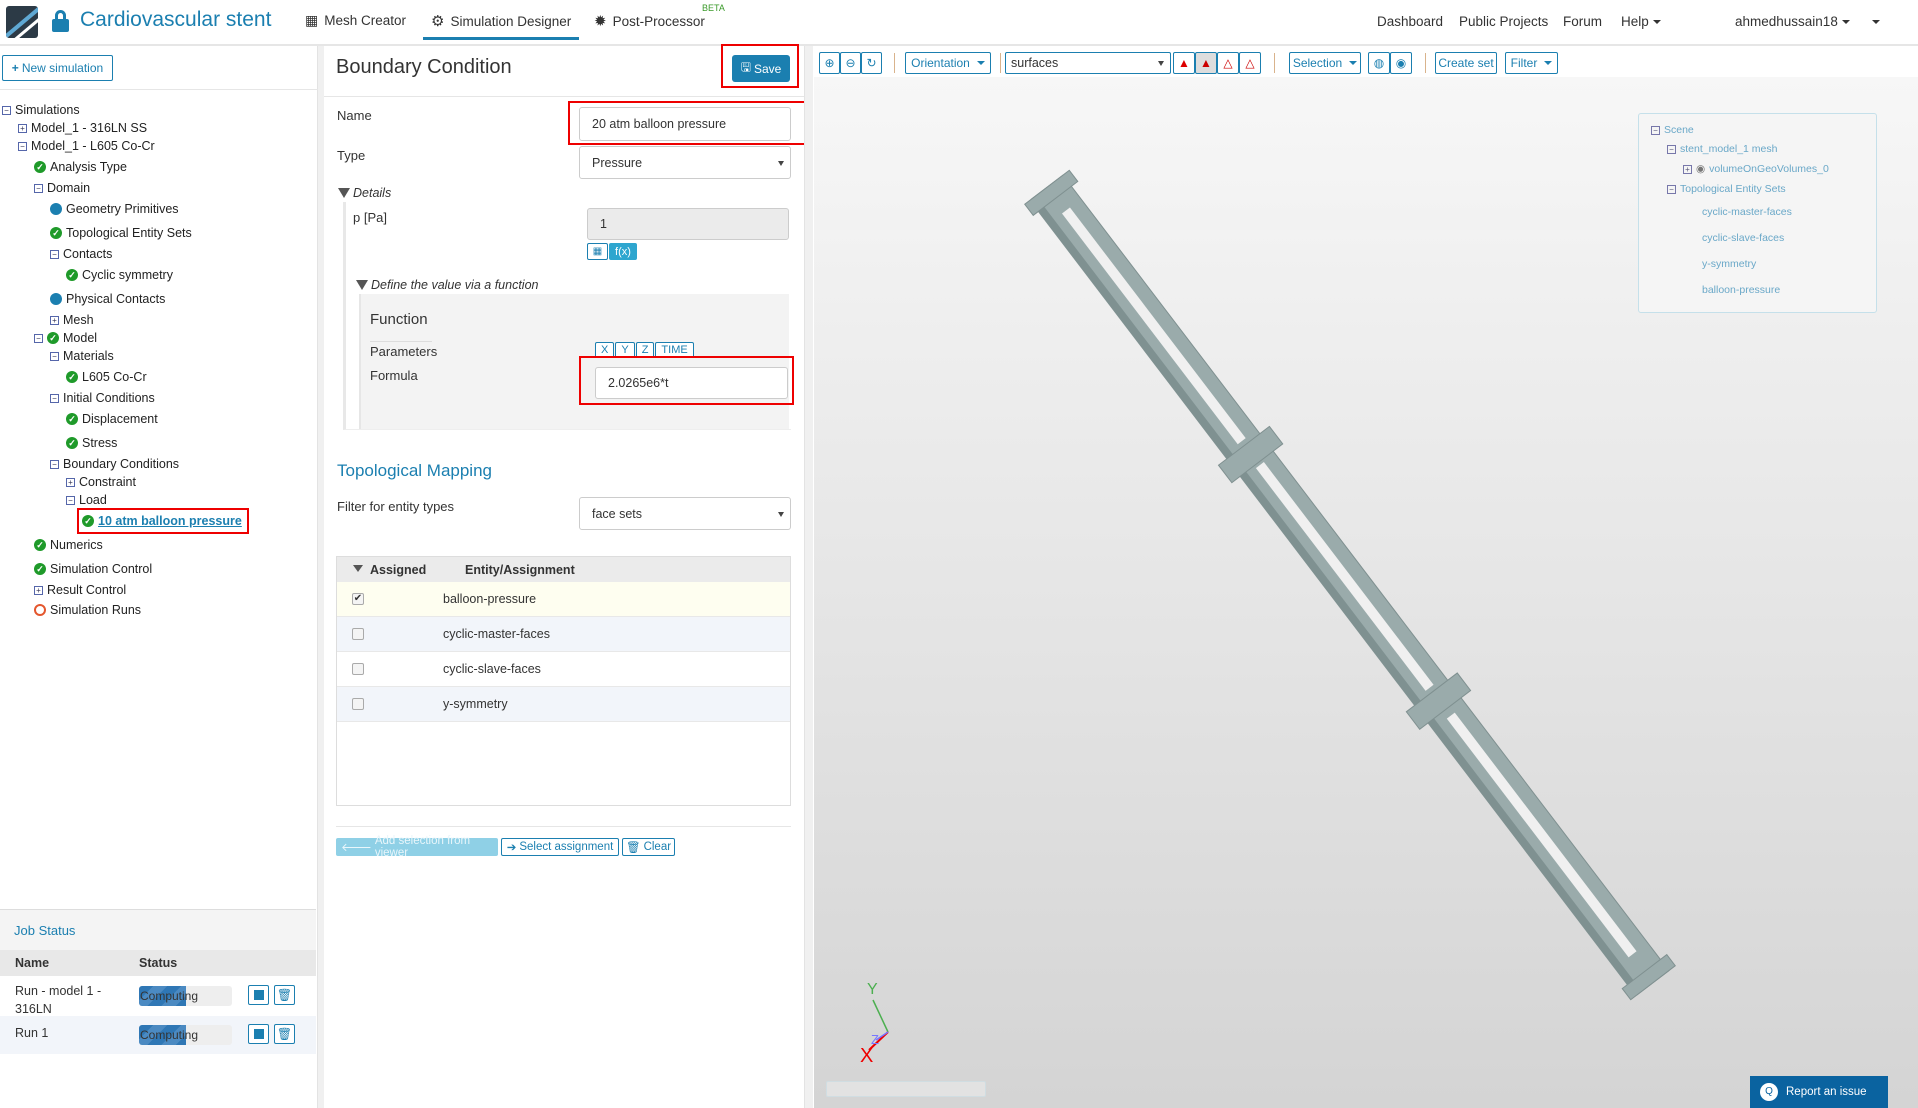  Describe the element at coordinates (1206, 63) in the screenshot. I see `render-solid-edges-button: ▲` at that location.